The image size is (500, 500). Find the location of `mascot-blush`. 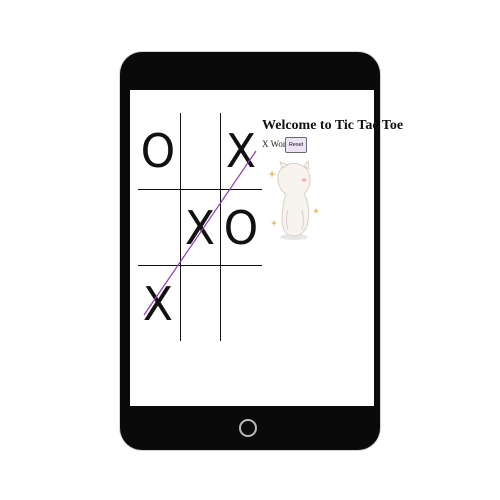

mascot-blush is located at coordinates (304, 180).